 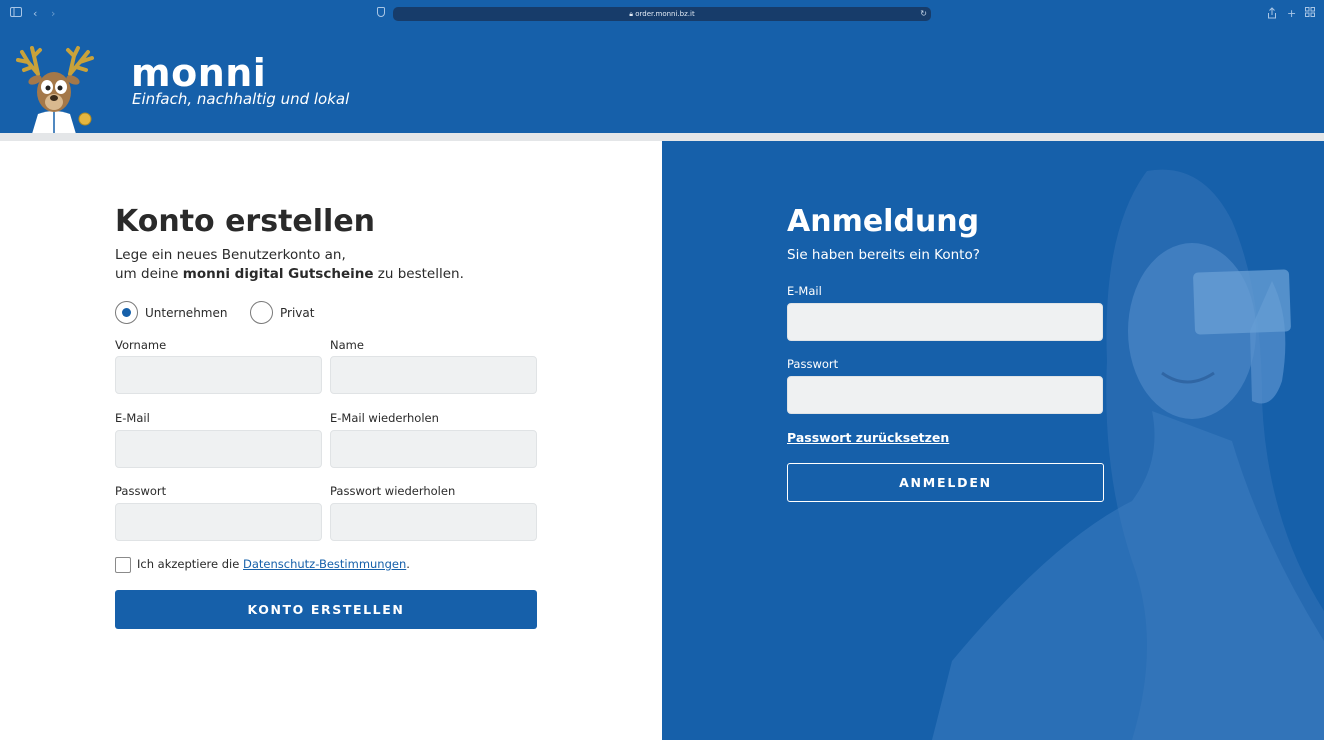 What do you see at coordinates (945, 322) in the screenshot?
I see `login-email-input` at bounding box center [945, 322].